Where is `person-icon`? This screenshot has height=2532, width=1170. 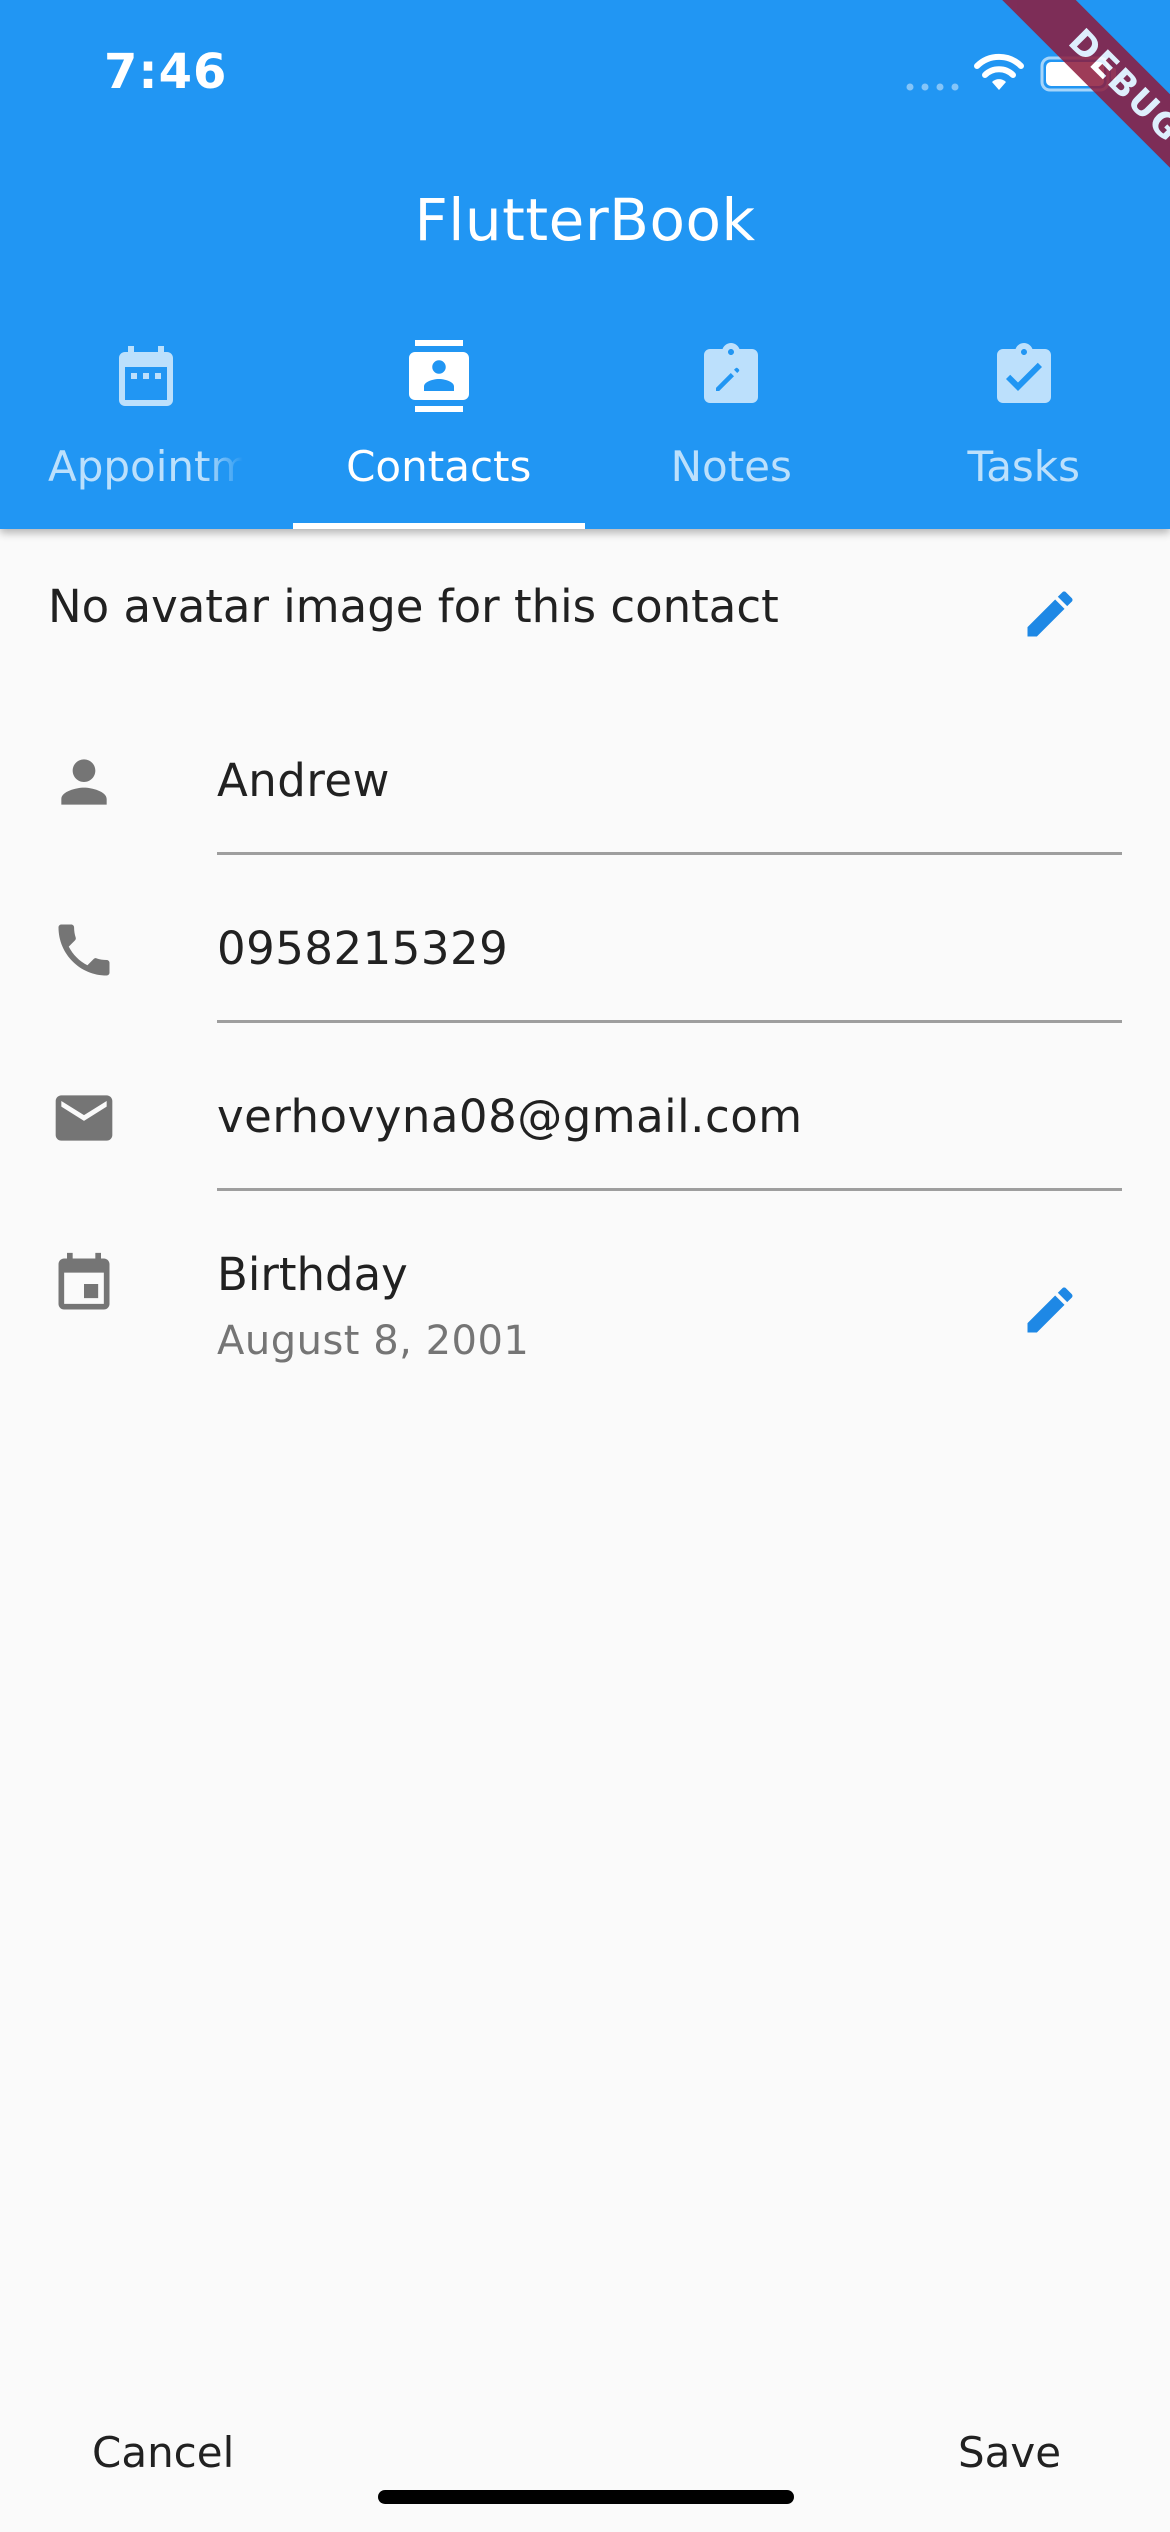 person-icon is located at coordinates (84, 782).